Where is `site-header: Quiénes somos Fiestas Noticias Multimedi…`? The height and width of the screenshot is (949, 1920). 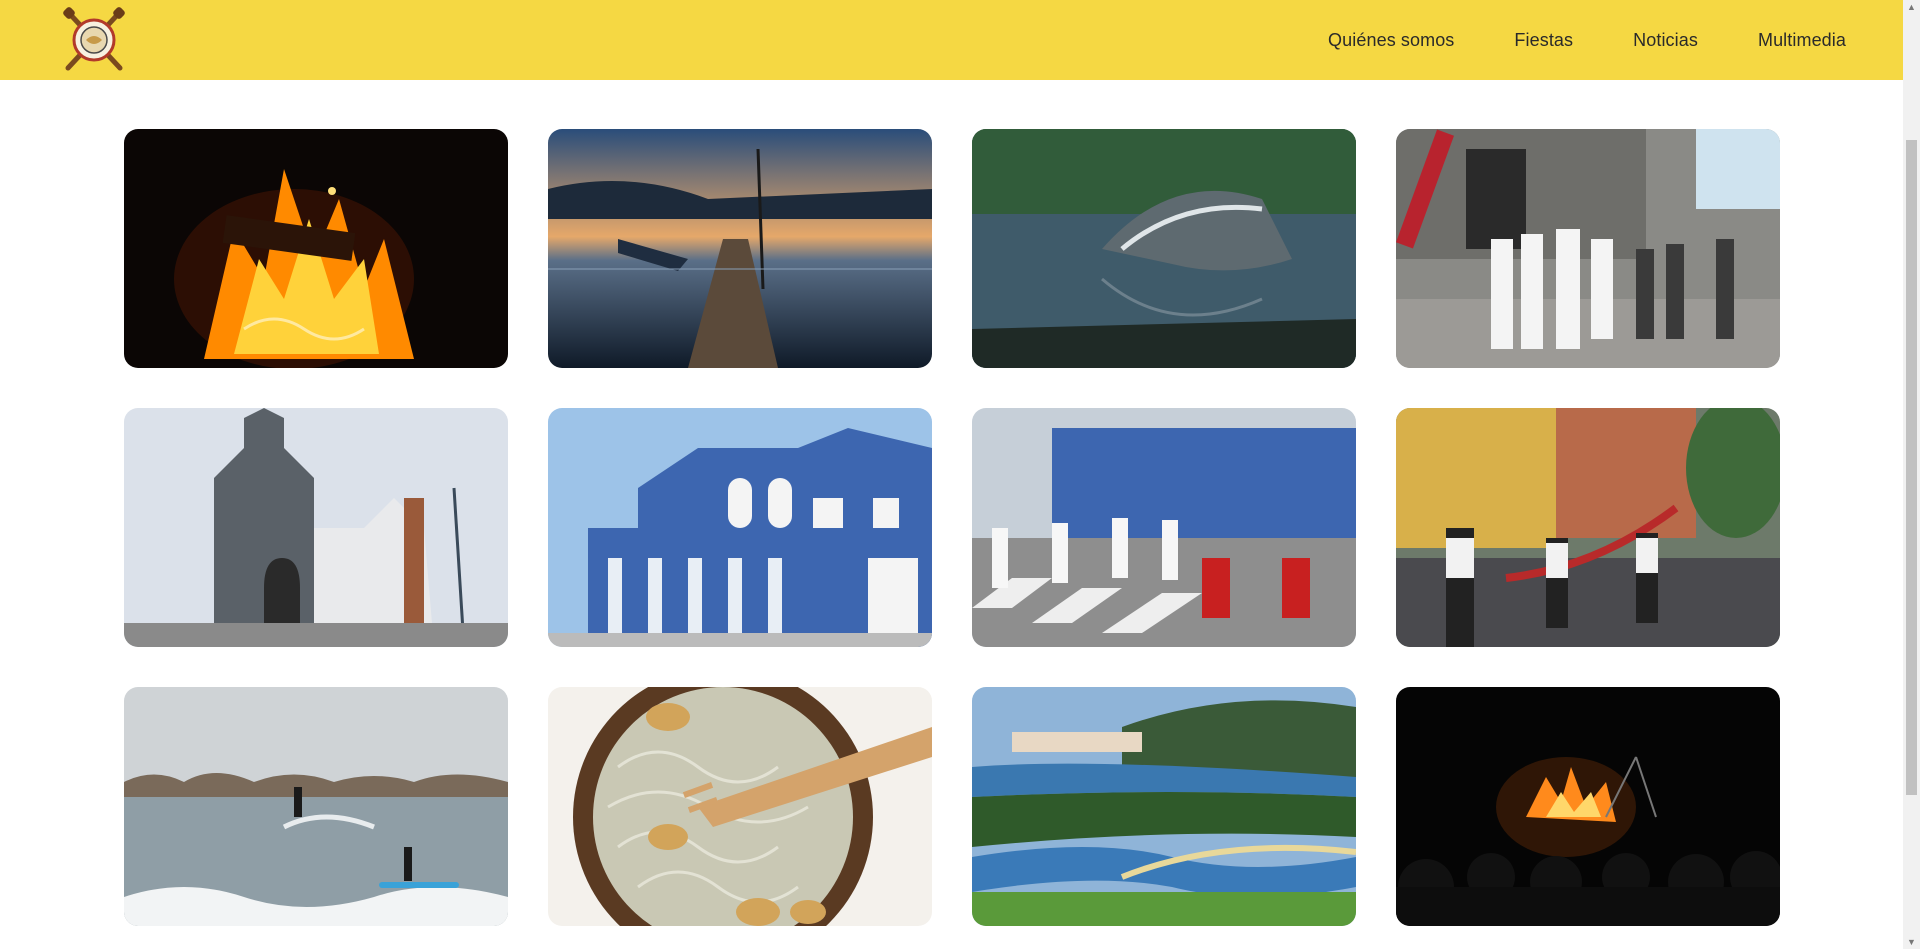 site-header: Quiénes somos Fiestas Noticias Multimedi… is located at coordinates (951, 40).